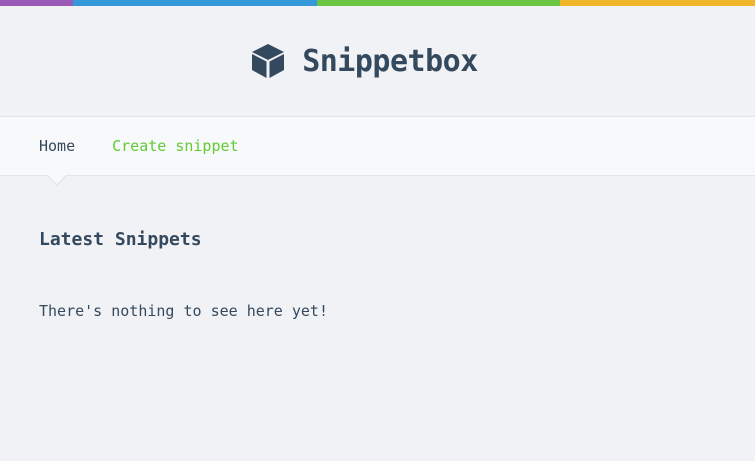 The height and width of the screenshot is (461, 755). I want to click on brand-link: Snippetbox, so click(364, 61).